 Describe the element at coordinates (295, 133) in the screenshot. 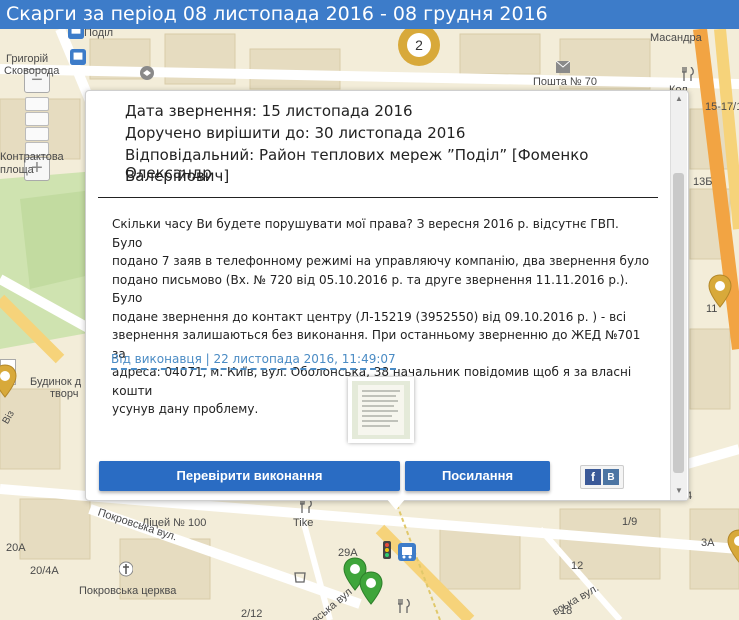

I see `complaint-due-date: Доручено вирішити до: 30 листопада 2016` at that location.